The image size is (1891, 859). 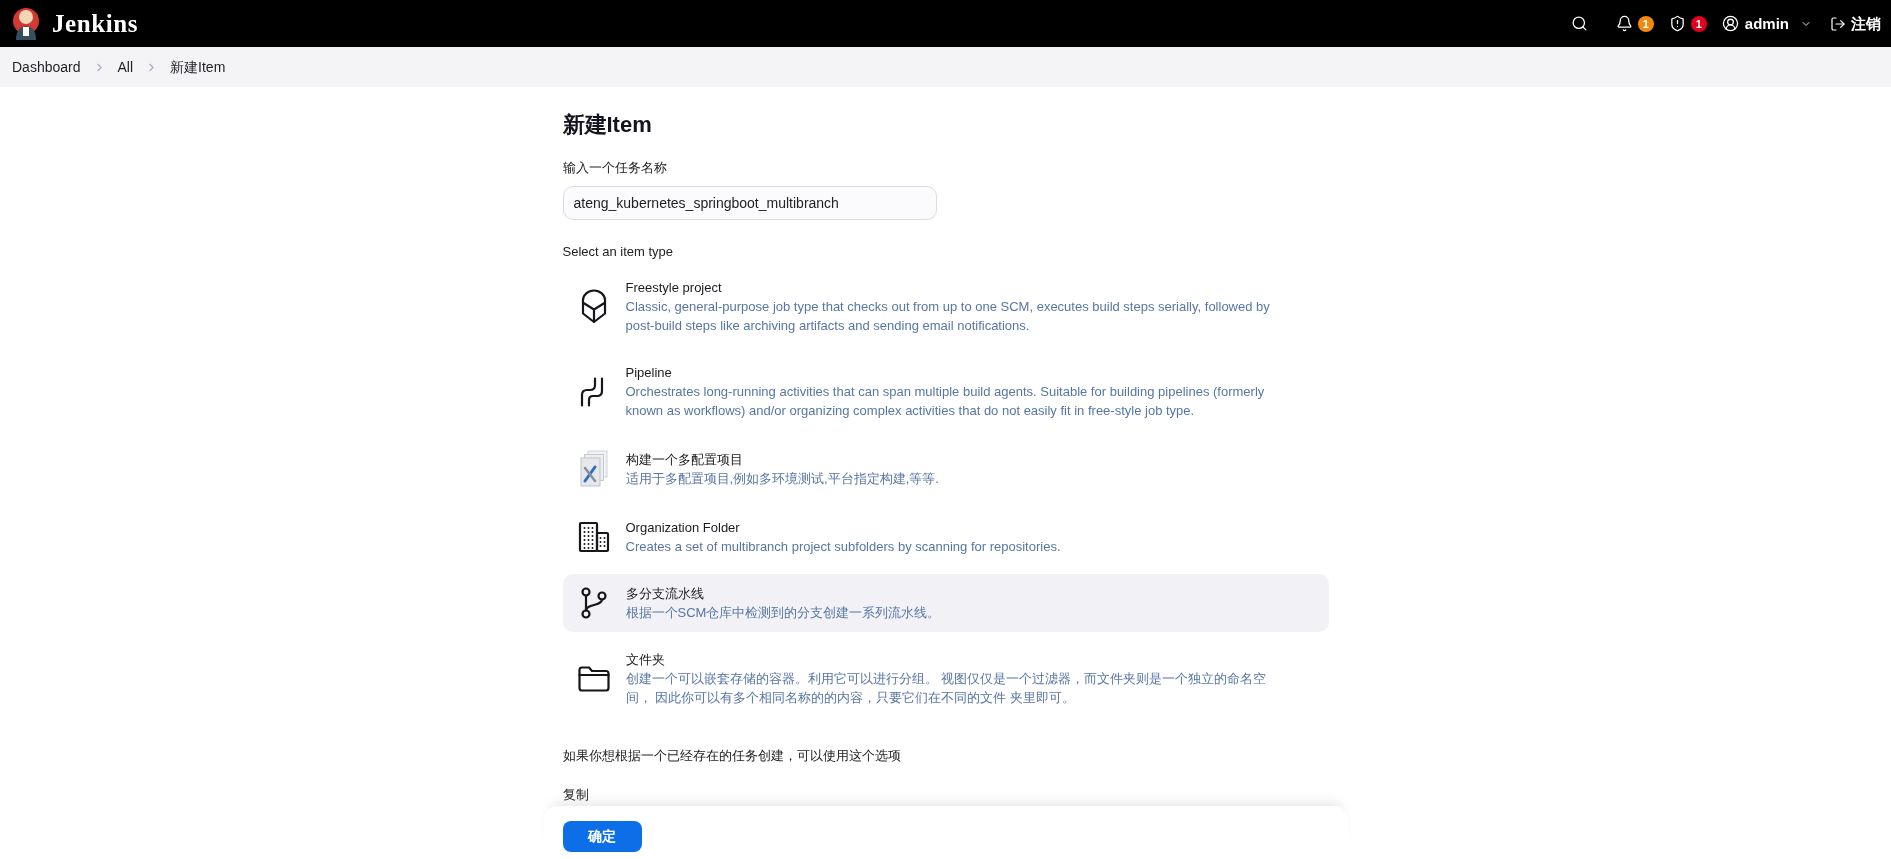 I want to click on item-type-name: Pipeline, so click(x=649, y=373).